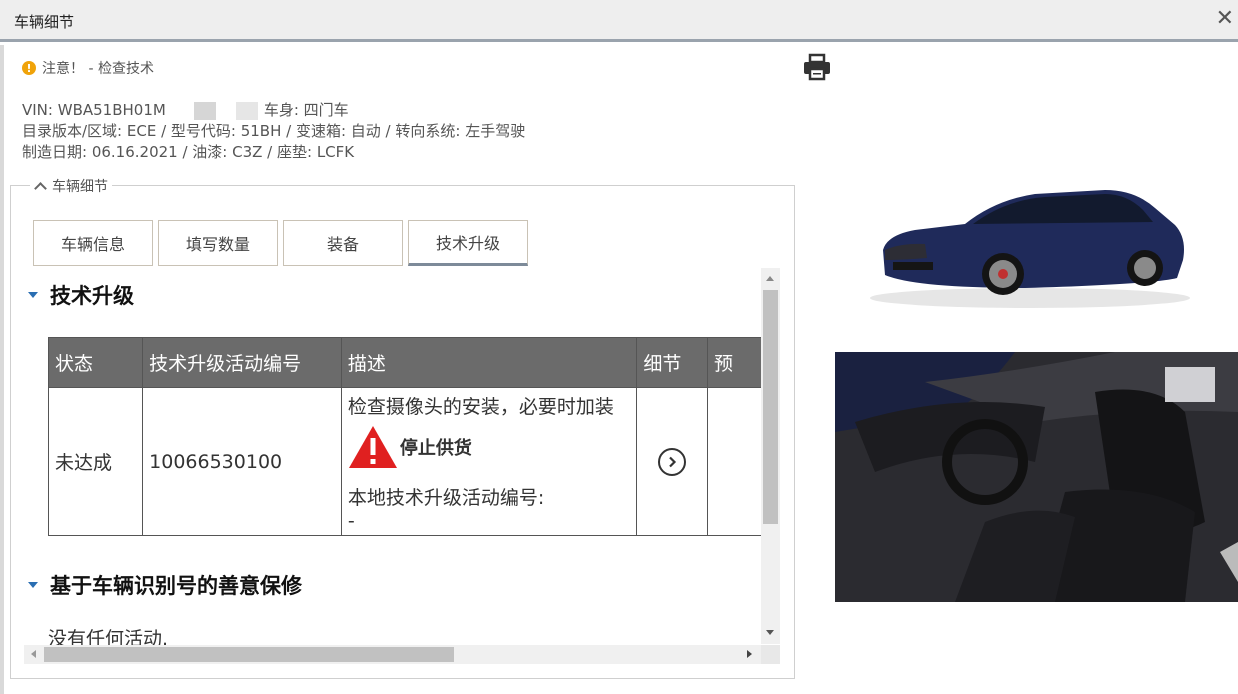  I want to click on cell-detail, so click(672, 461).